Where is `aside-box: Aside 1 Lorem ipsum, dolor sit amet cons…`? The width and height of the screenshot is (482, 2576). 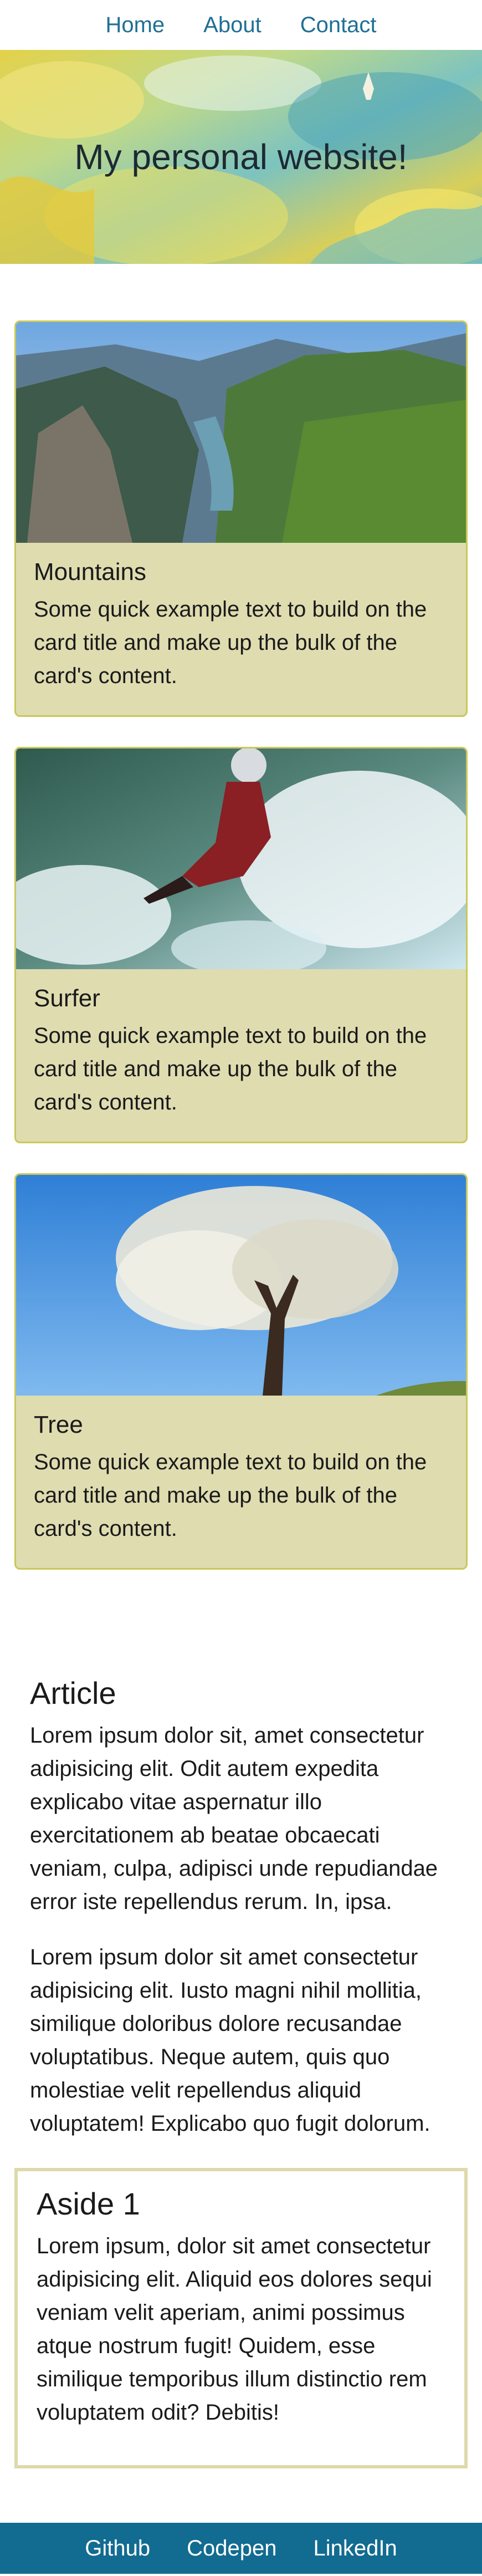
aside-box: Aside 1 Lorem ipsum, dolor sit amet cons… is located at coordinates (241, 2318).